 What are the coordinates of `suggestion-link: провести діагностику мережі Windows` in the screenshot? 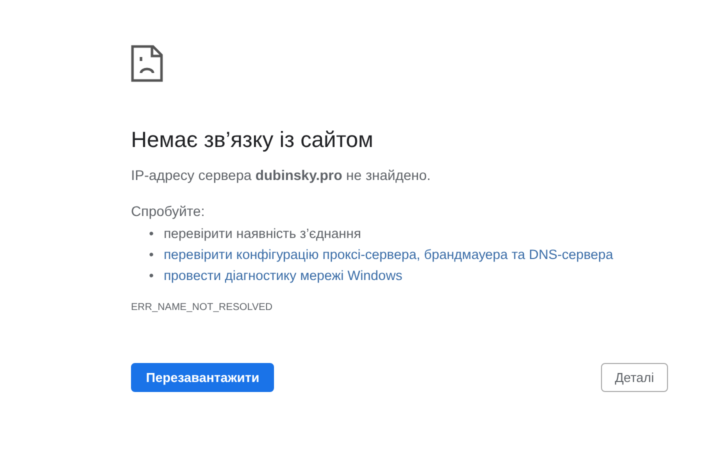 It's located at (283, 275).